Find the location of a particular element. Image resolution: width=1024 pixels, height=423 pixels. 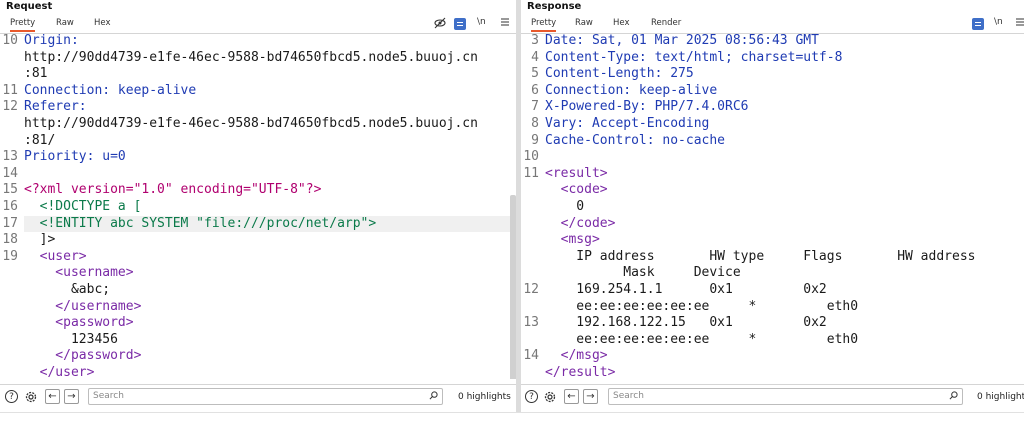

response-tab-render: Render is located at coordinates (666, 23).